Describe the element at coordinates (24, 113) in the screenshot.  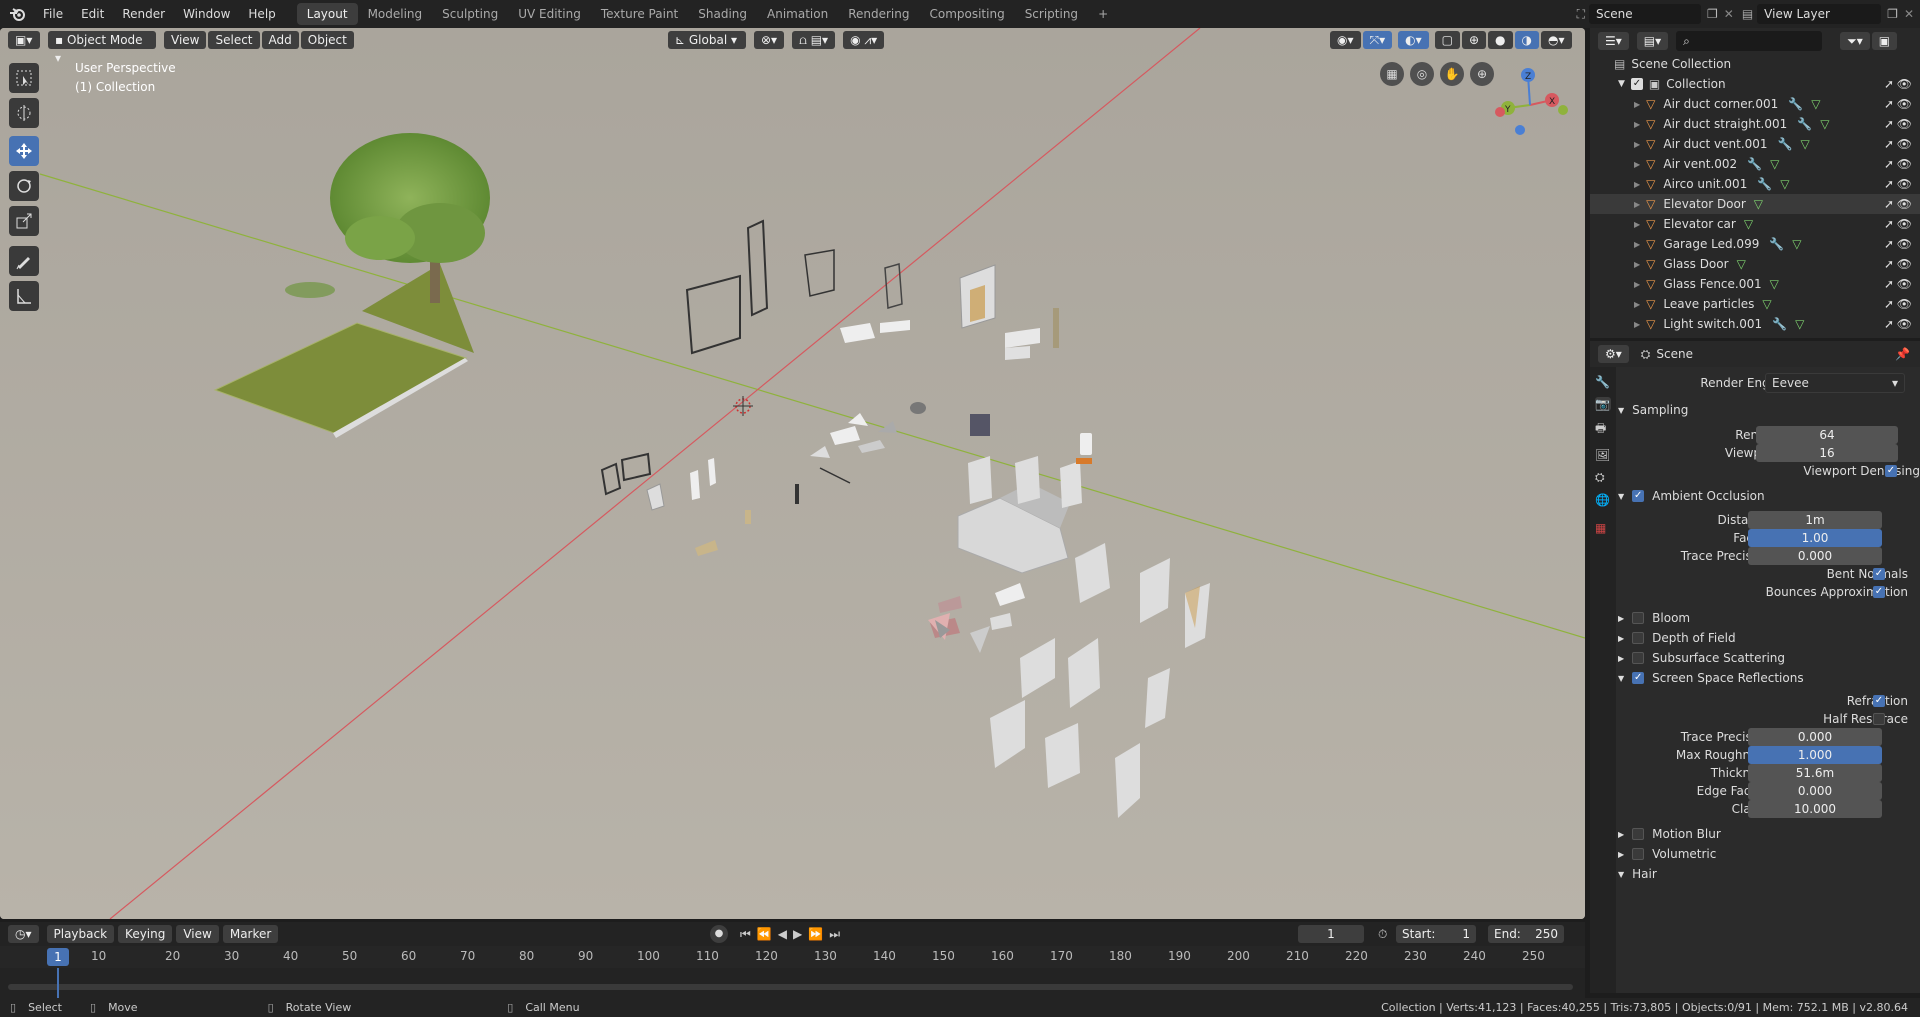
I see `cursor-tool-icon` at that location.